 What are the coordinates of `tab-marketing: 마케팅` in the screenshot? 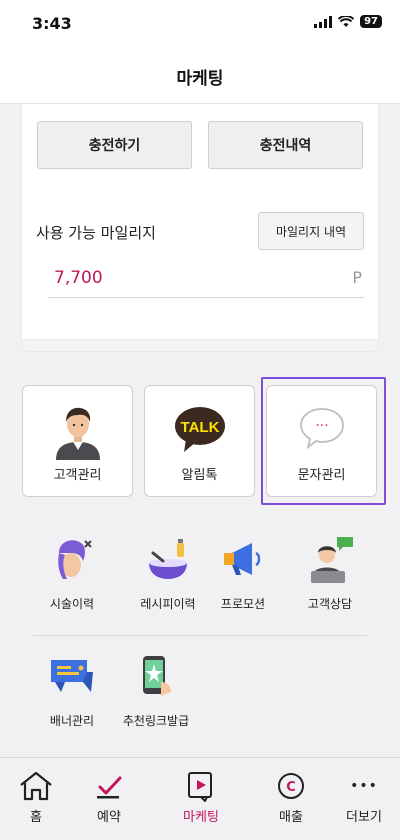 It's located at (201, 799).